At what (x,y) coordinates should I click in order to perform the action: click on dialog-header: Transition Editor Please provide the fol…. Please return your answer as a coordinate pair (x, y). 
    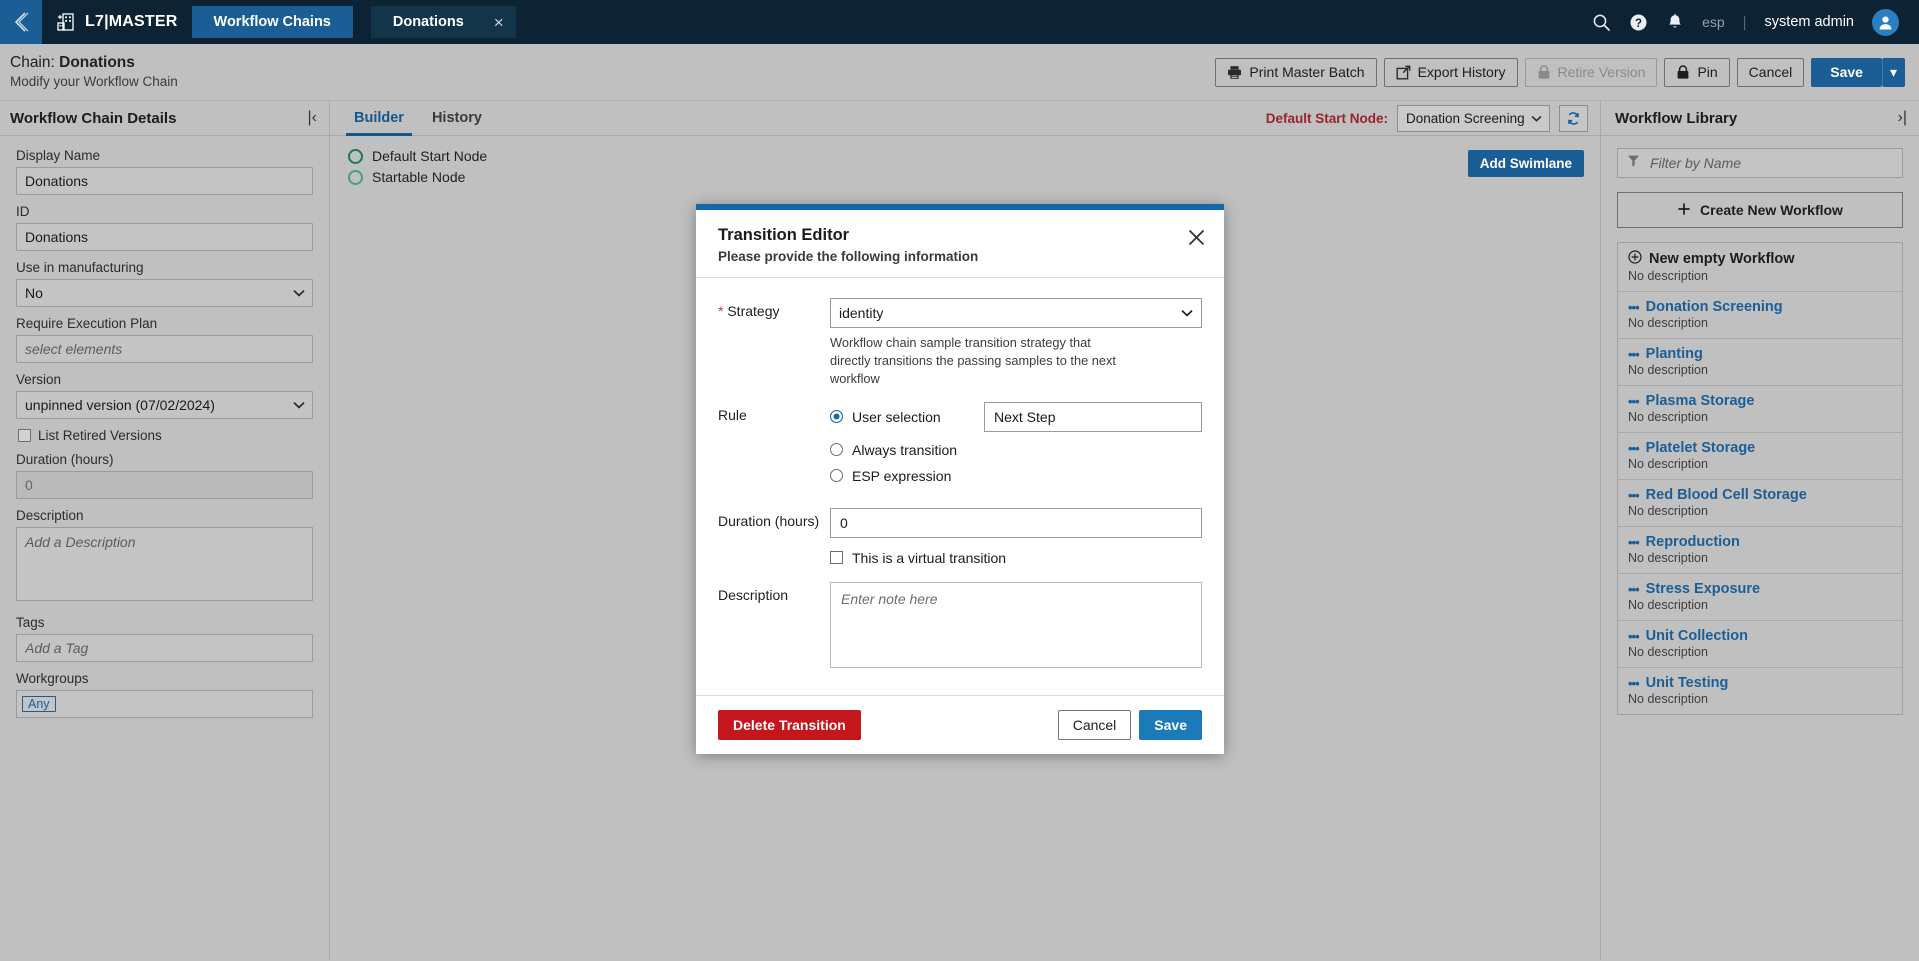
    Looking at the image, I should click on (960, 244).